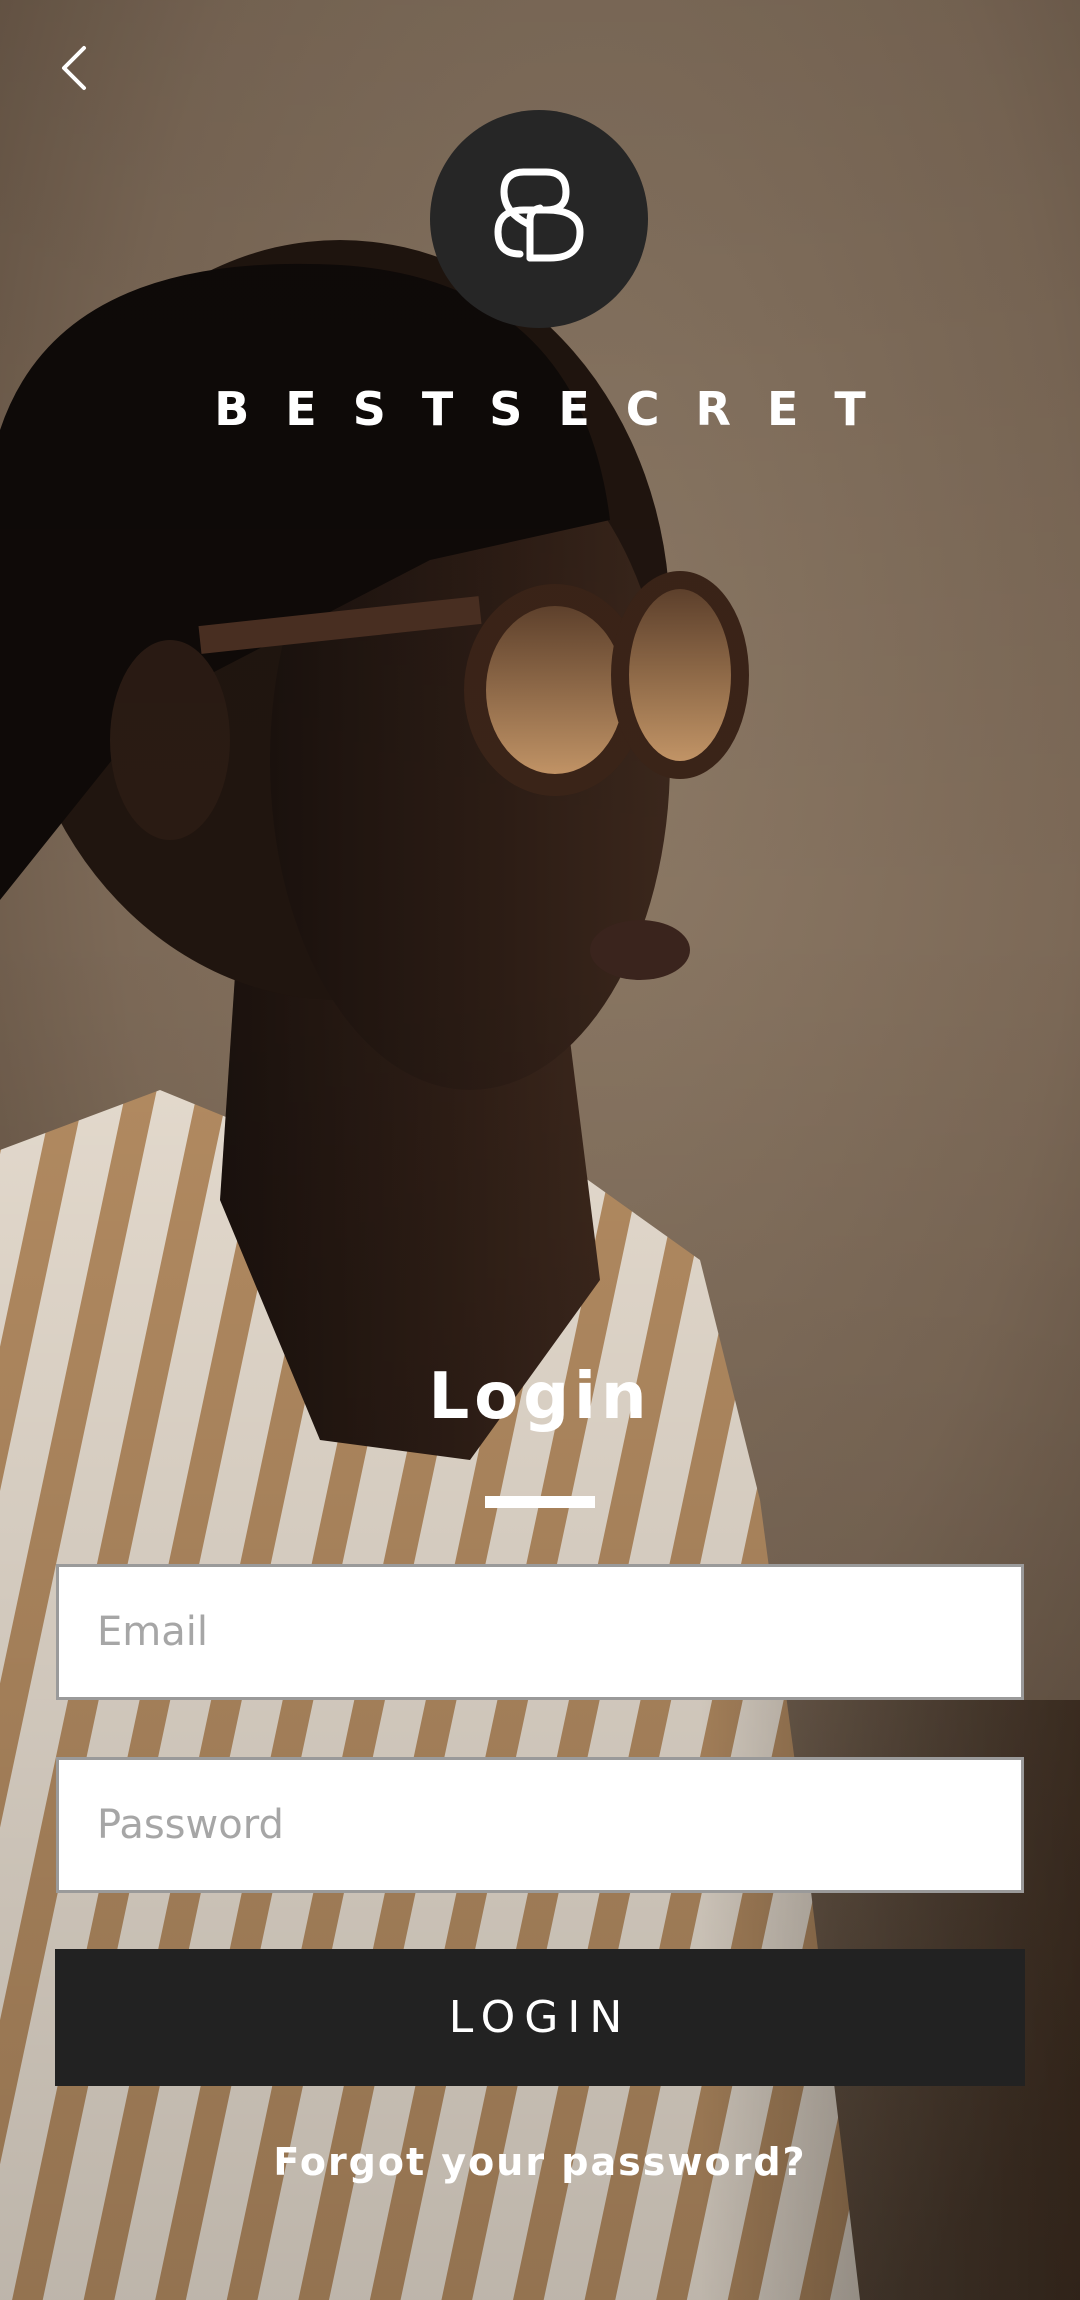 This screenshot has width=1080, height=2300. I want to click on email-field, so click(540, 1632).